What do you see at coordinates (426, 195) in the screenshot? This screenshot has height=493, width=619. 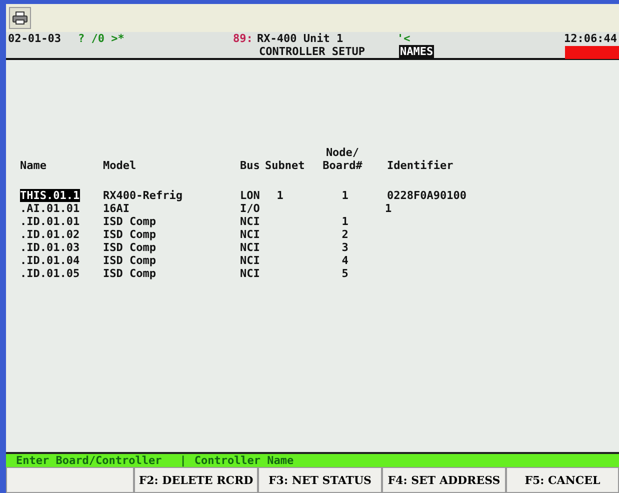 I see `table-cell: 0228F0A90100` at bounding box center [426, 195].